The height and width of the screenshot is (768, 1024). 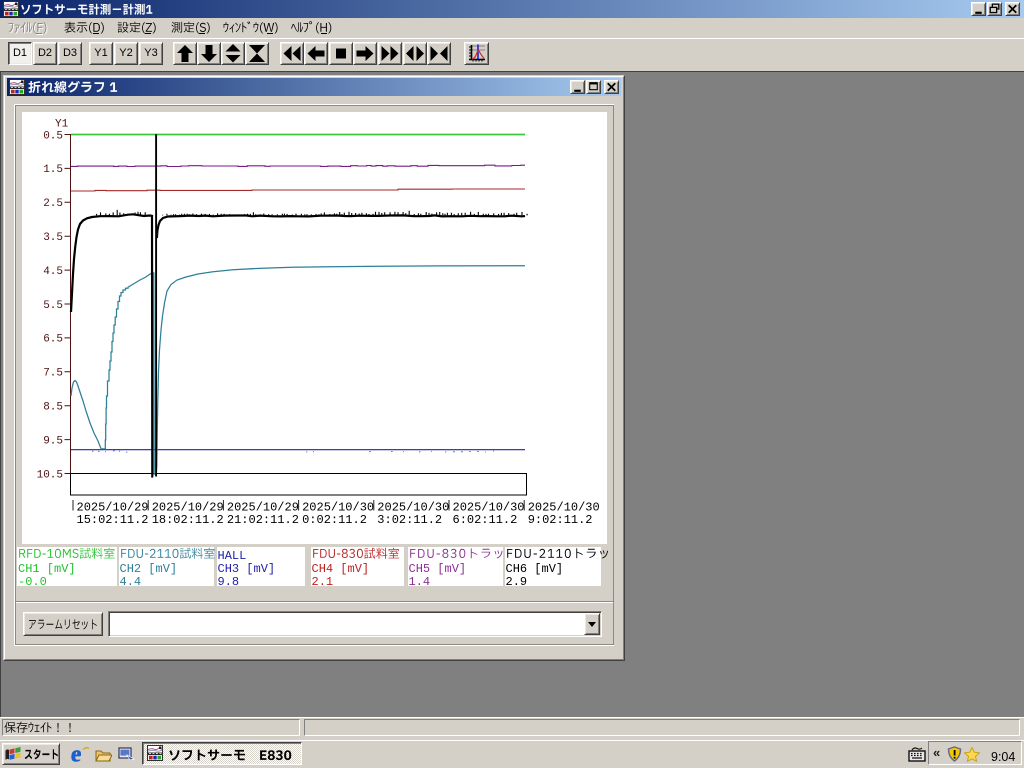 What do you see at coordinates (53, 136) in the screenshot?
I see `svg-text: 0.5` at bounding box center [53, 136].